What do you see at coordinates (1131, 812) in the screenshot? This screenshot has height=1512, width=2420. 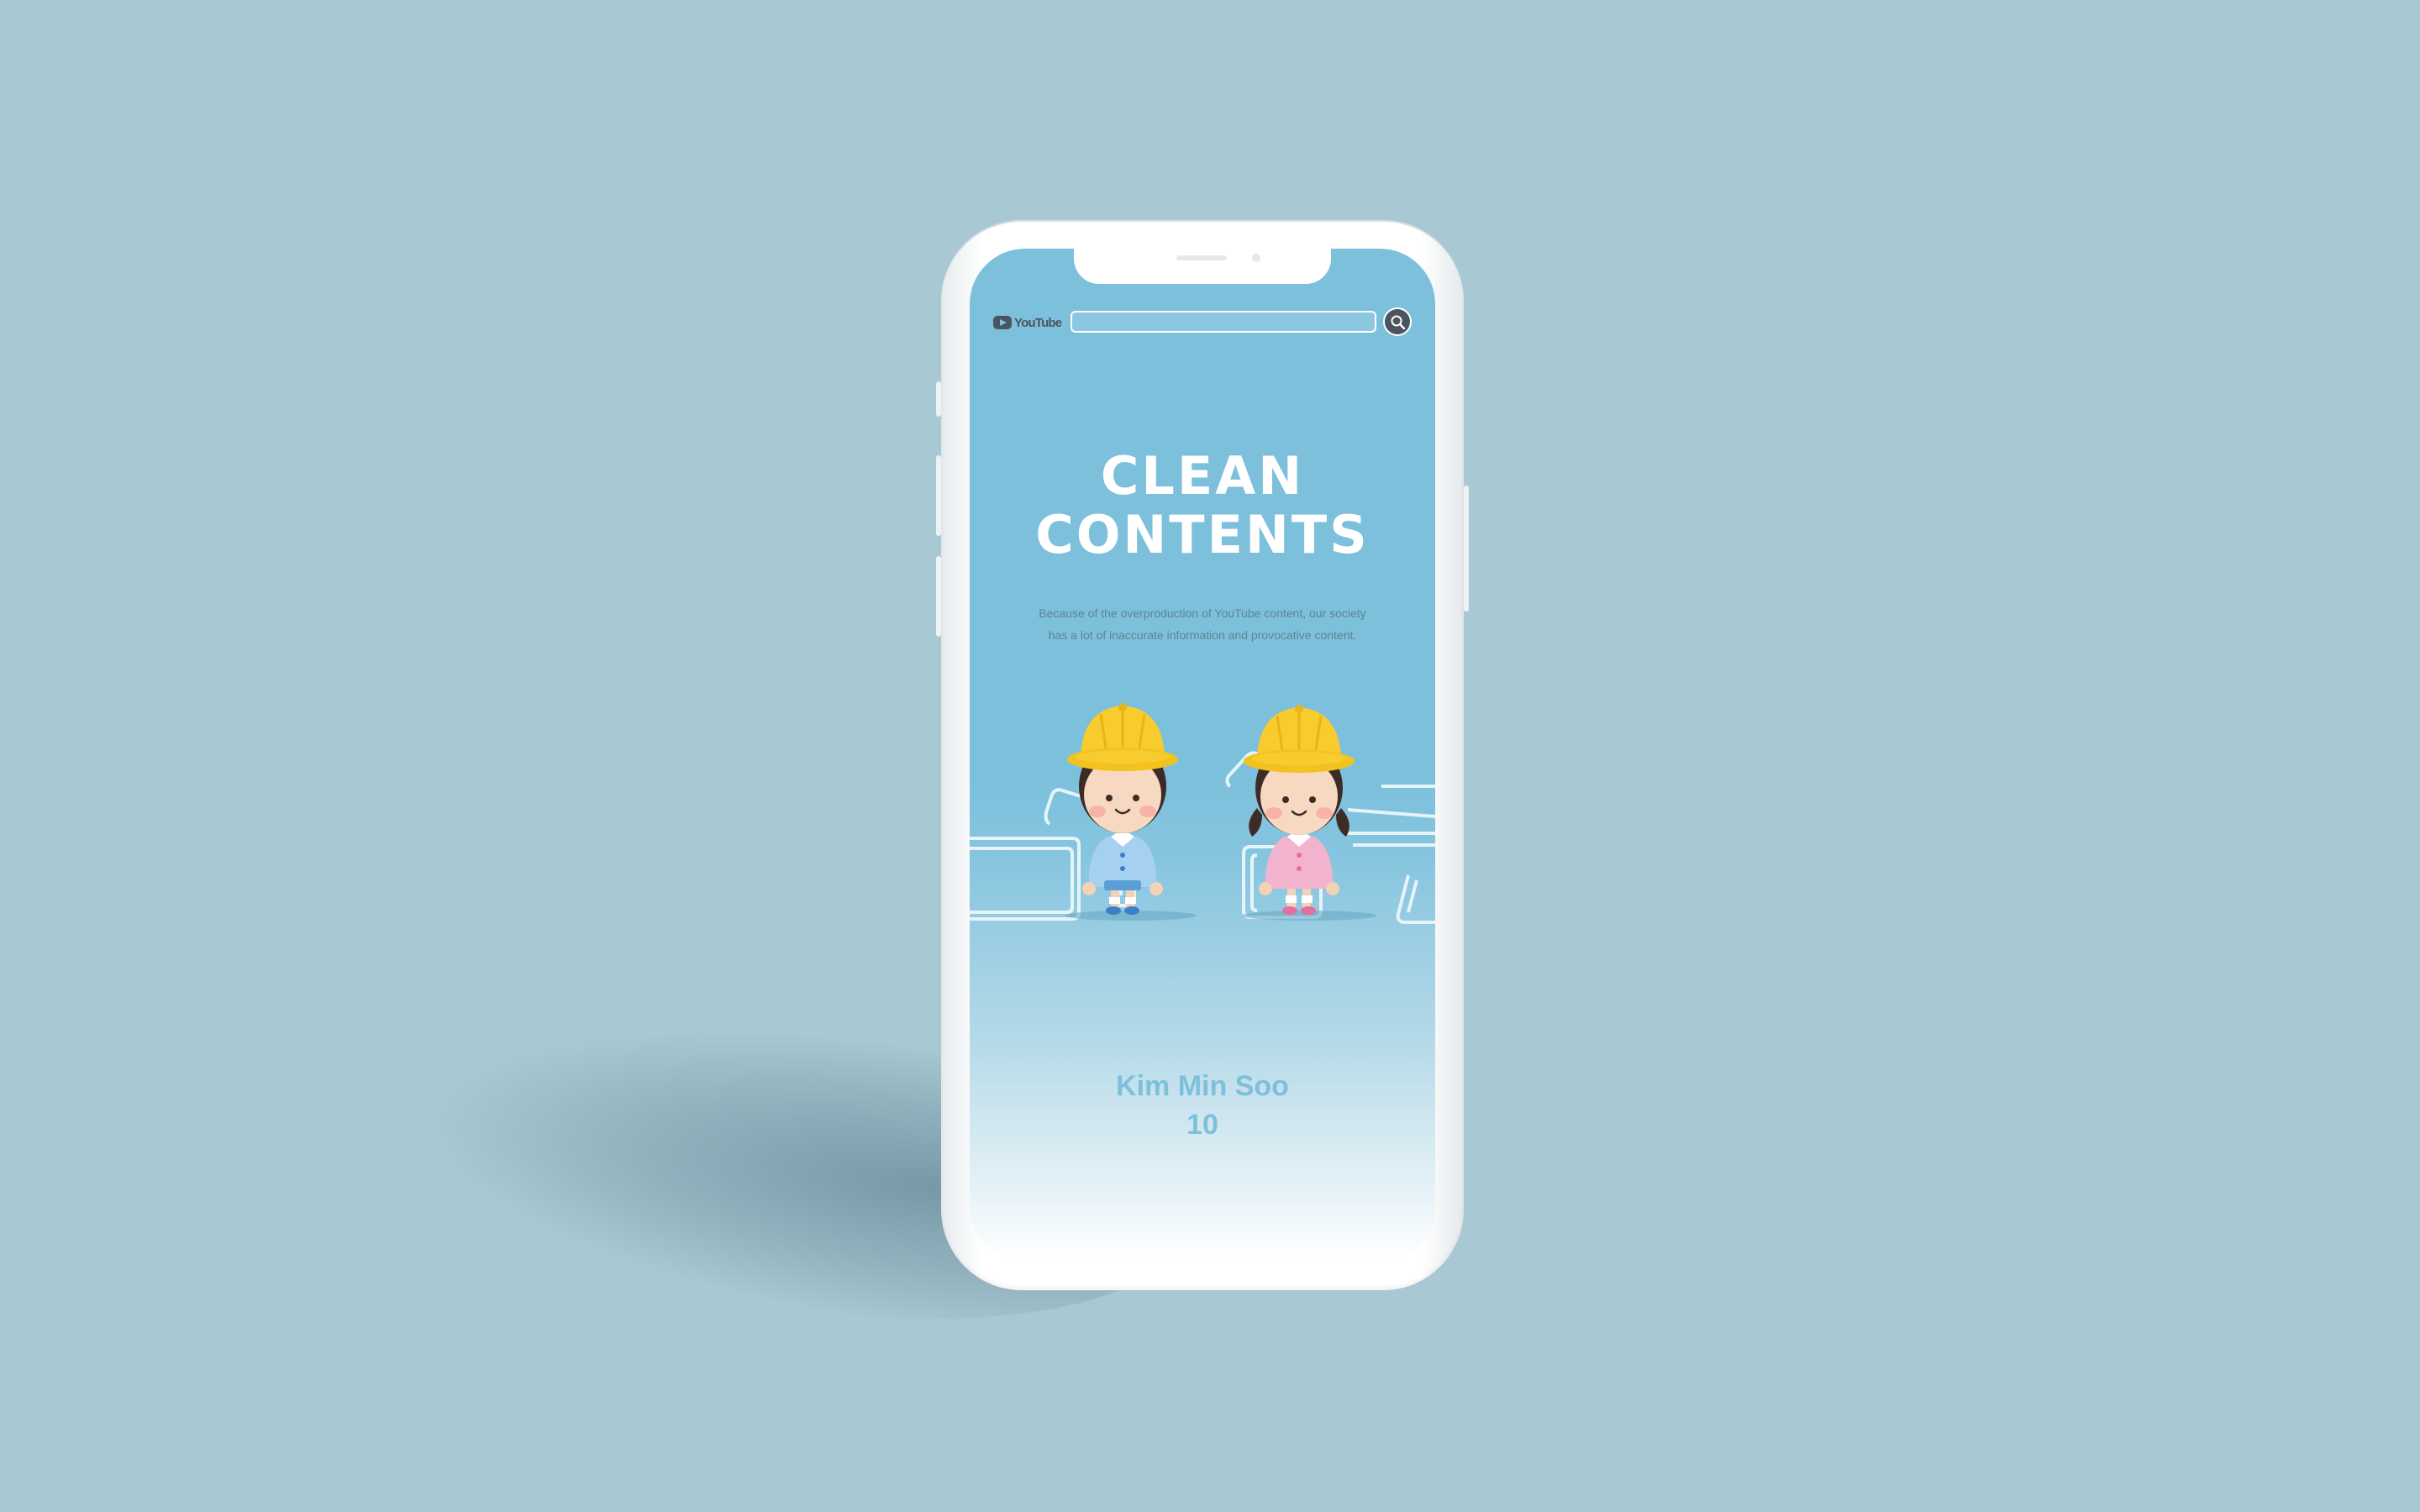 I see `boy-character` at bounding box center [1131, 812].